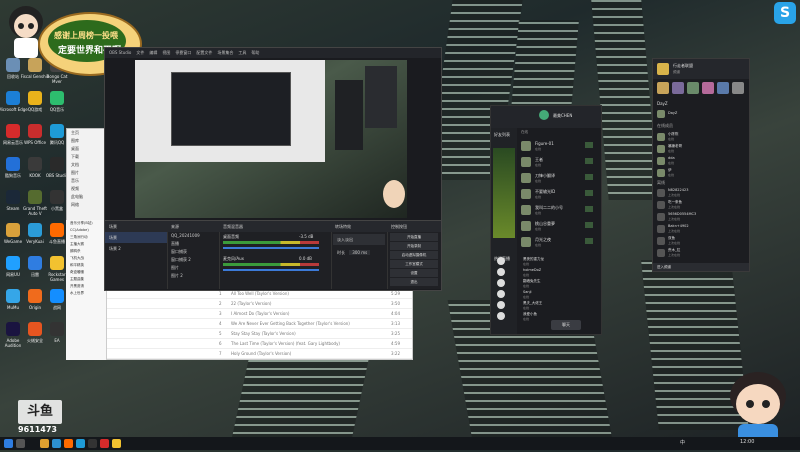 The height and width of the screenshot is (452, 800). What do you see at coordinates (87, 189) in the screenshot?
I see `explorer-nav-item: 视频` at bounding box center [87, 189].